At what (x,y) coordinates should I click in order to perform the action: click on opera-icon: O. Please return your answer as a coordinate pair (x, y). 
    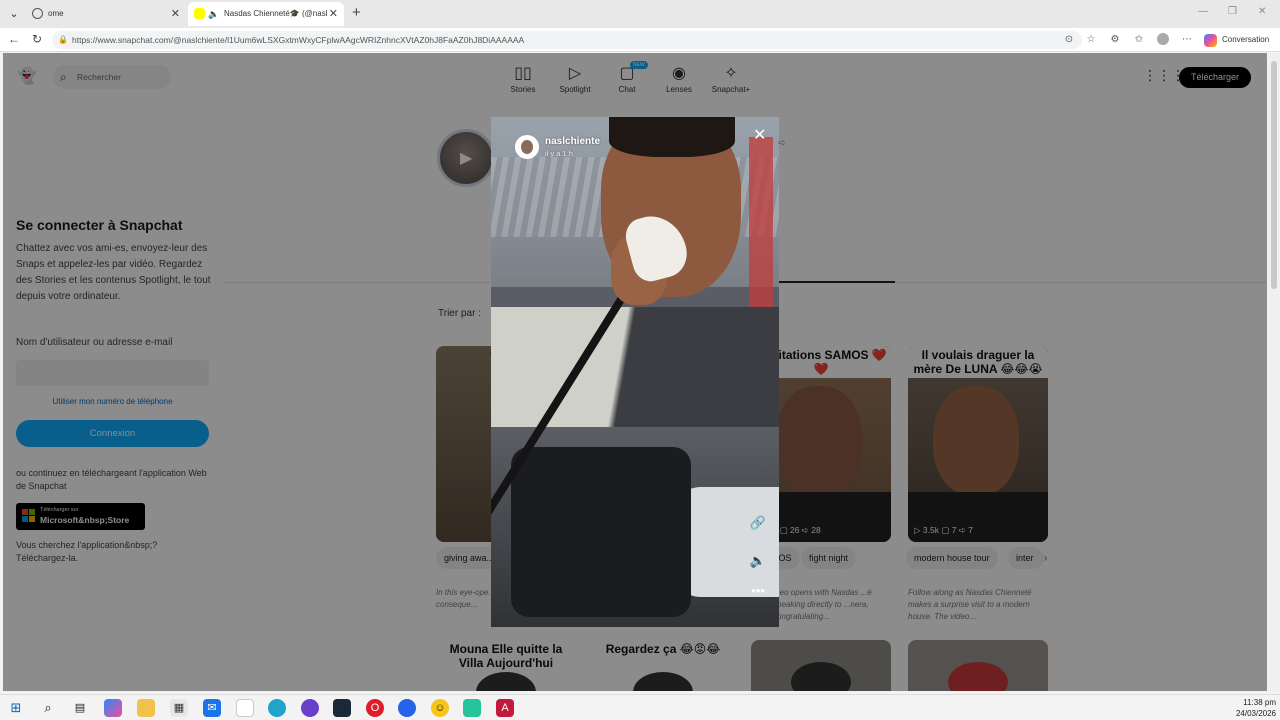
    Looking at the image, I should click on (375, 708).